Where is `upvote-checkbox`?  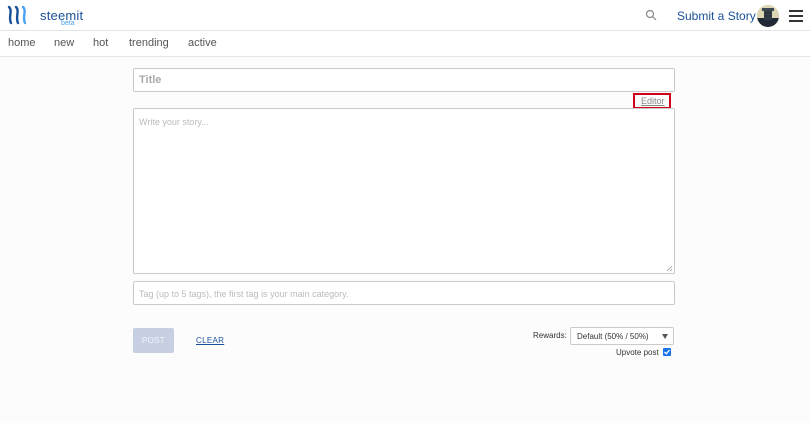 upvote-checkbox is located at coordinates (667, 352).